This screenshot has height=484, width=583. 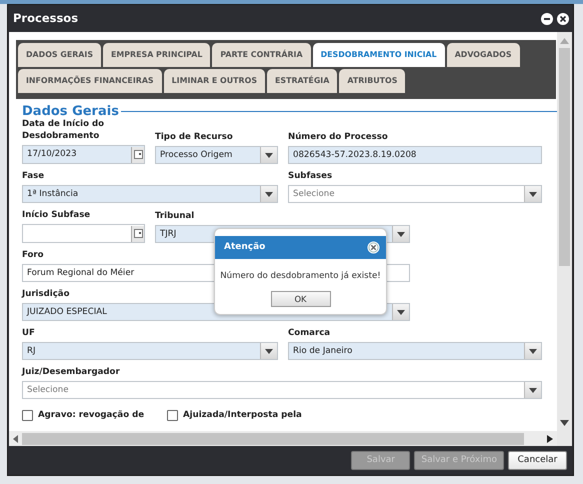 What do you see at coordinates (194, 137) in the screenshot?
I see `field-label: Tipo de Recurso` at bounding box center [194, 137].